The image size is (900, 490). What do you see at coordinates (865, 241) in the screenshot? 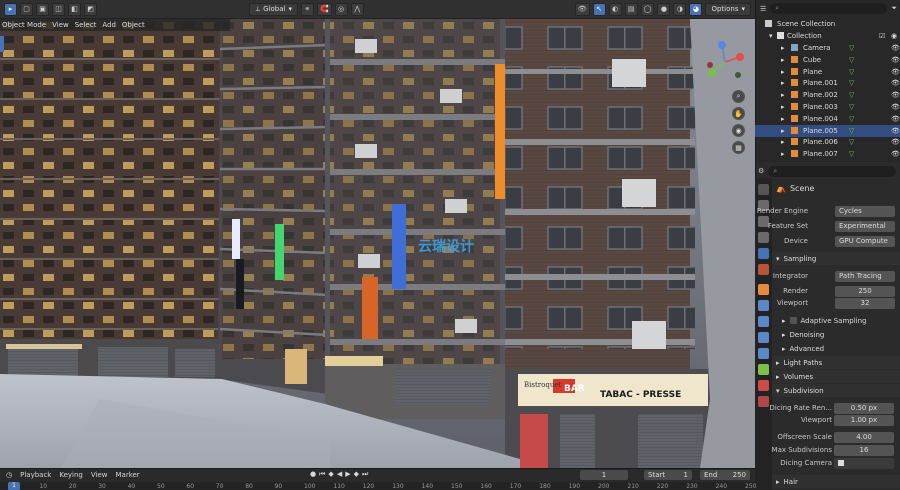
I see `device-select: GPU Compute` at bounding box center [865, 241].